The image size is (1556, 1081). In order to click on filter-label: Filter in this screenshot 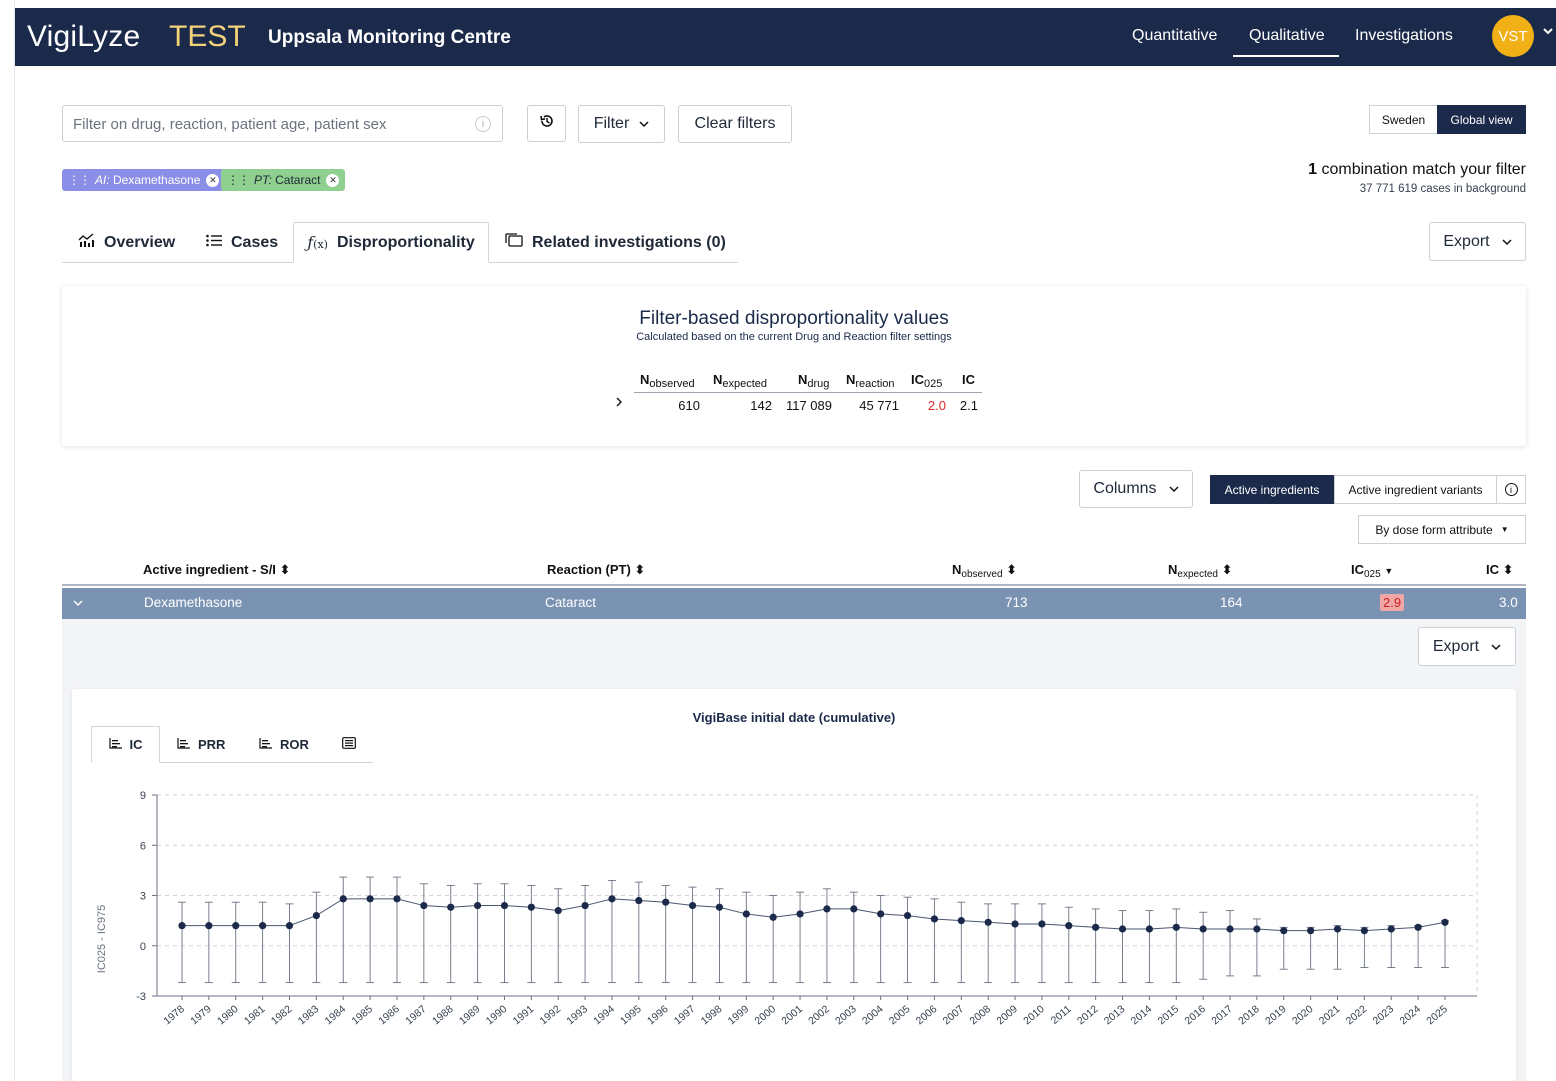, I will do `click(611, 123)`.